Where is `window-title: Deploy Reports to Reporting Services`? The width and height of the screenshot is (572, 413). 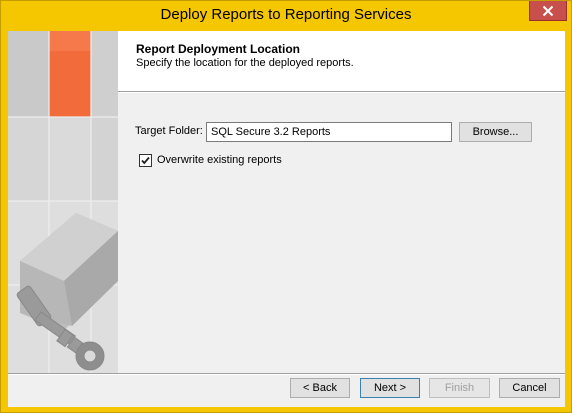
window-title: Deploy Reports to Reporting Services is located at coordinates (286, 14).